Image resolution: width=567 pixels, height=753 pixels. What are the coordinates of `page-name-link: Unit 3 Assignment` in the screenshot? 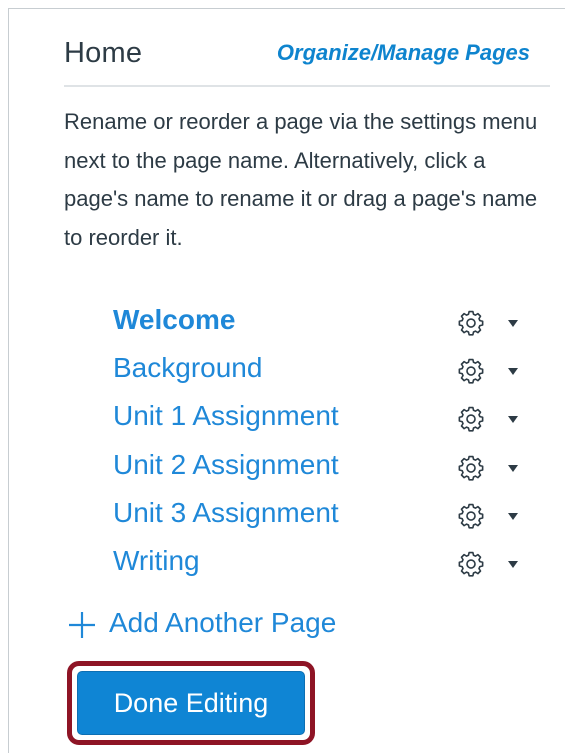 It's located at (226, 513).